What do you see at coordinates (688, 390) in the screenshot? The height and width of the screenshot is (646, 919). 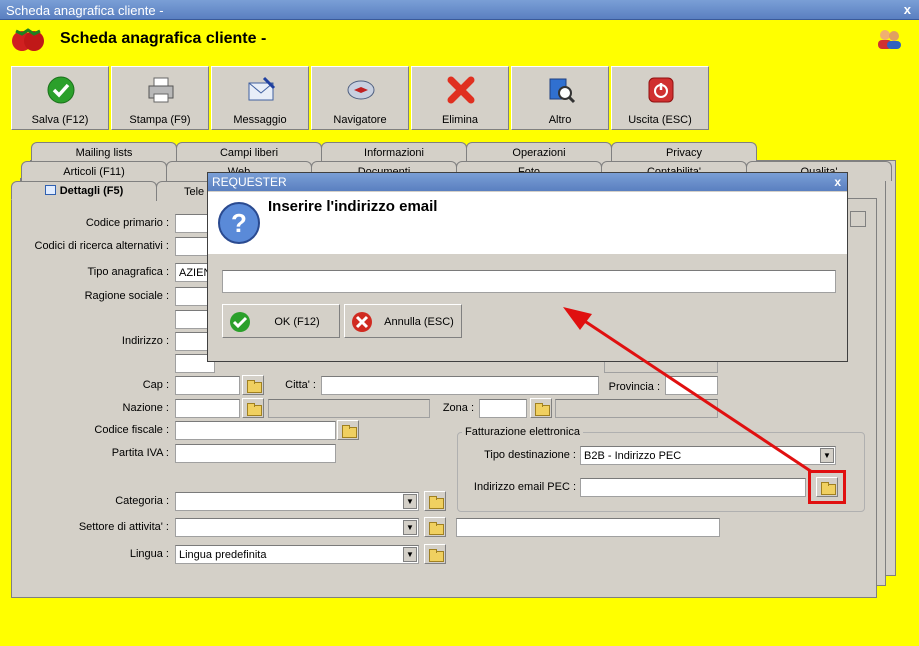 I see `annotation-arrow` at bounding box center [688, 390].